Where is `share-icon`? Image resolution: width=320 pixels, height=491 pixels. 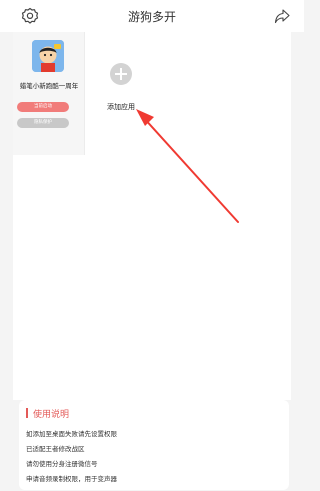 share-icon is located at coordinates (282, 16).